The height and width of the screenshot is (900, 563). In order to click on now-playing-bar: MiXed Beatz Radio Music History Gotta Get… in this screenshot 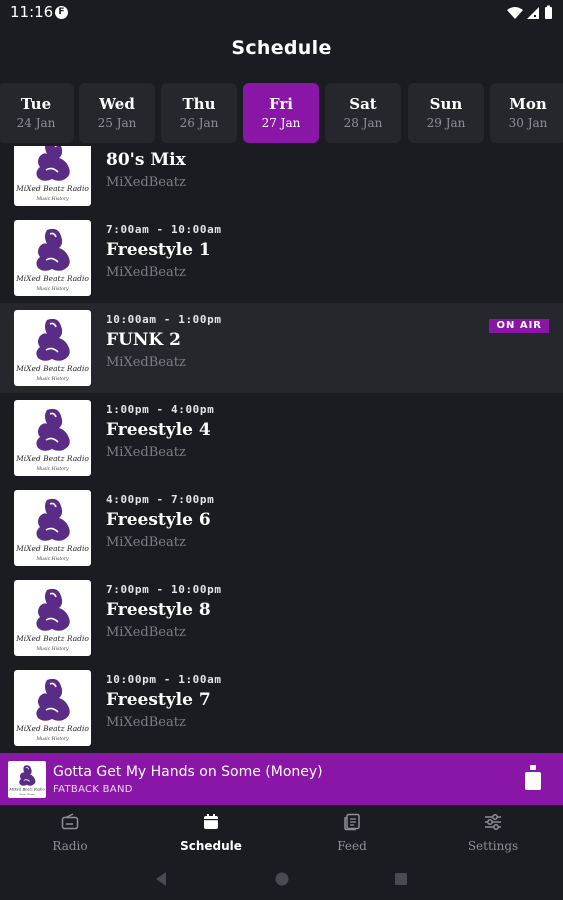, I will do `click(281, 779)`.